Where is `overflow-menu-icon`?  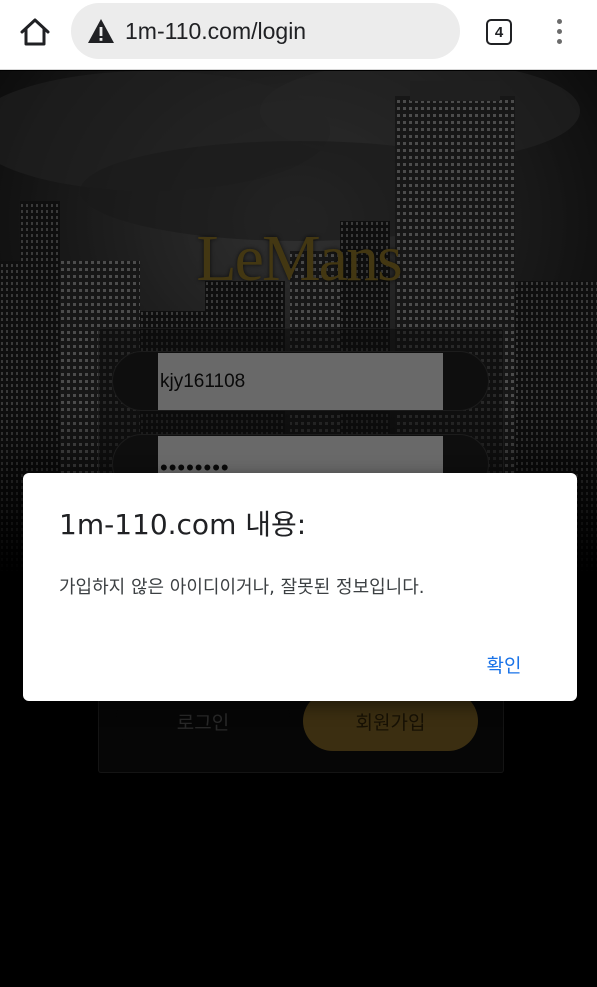 overflow-menu-icon is located at coordinates (559, 31).